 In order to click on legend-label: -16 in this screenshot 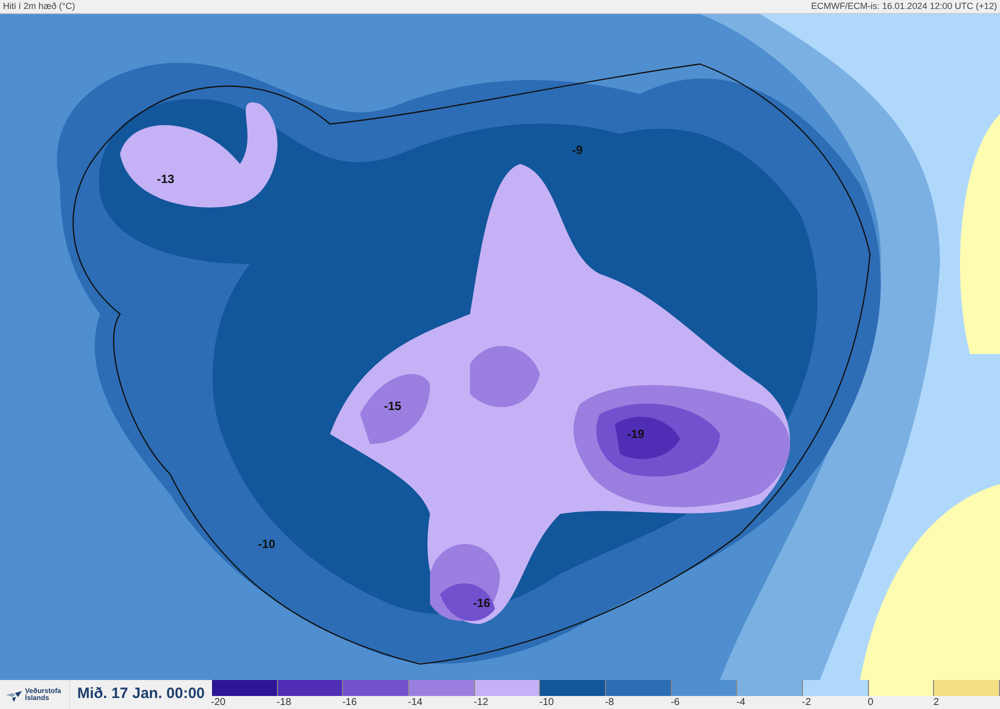, I will do `click(349, 702)`.